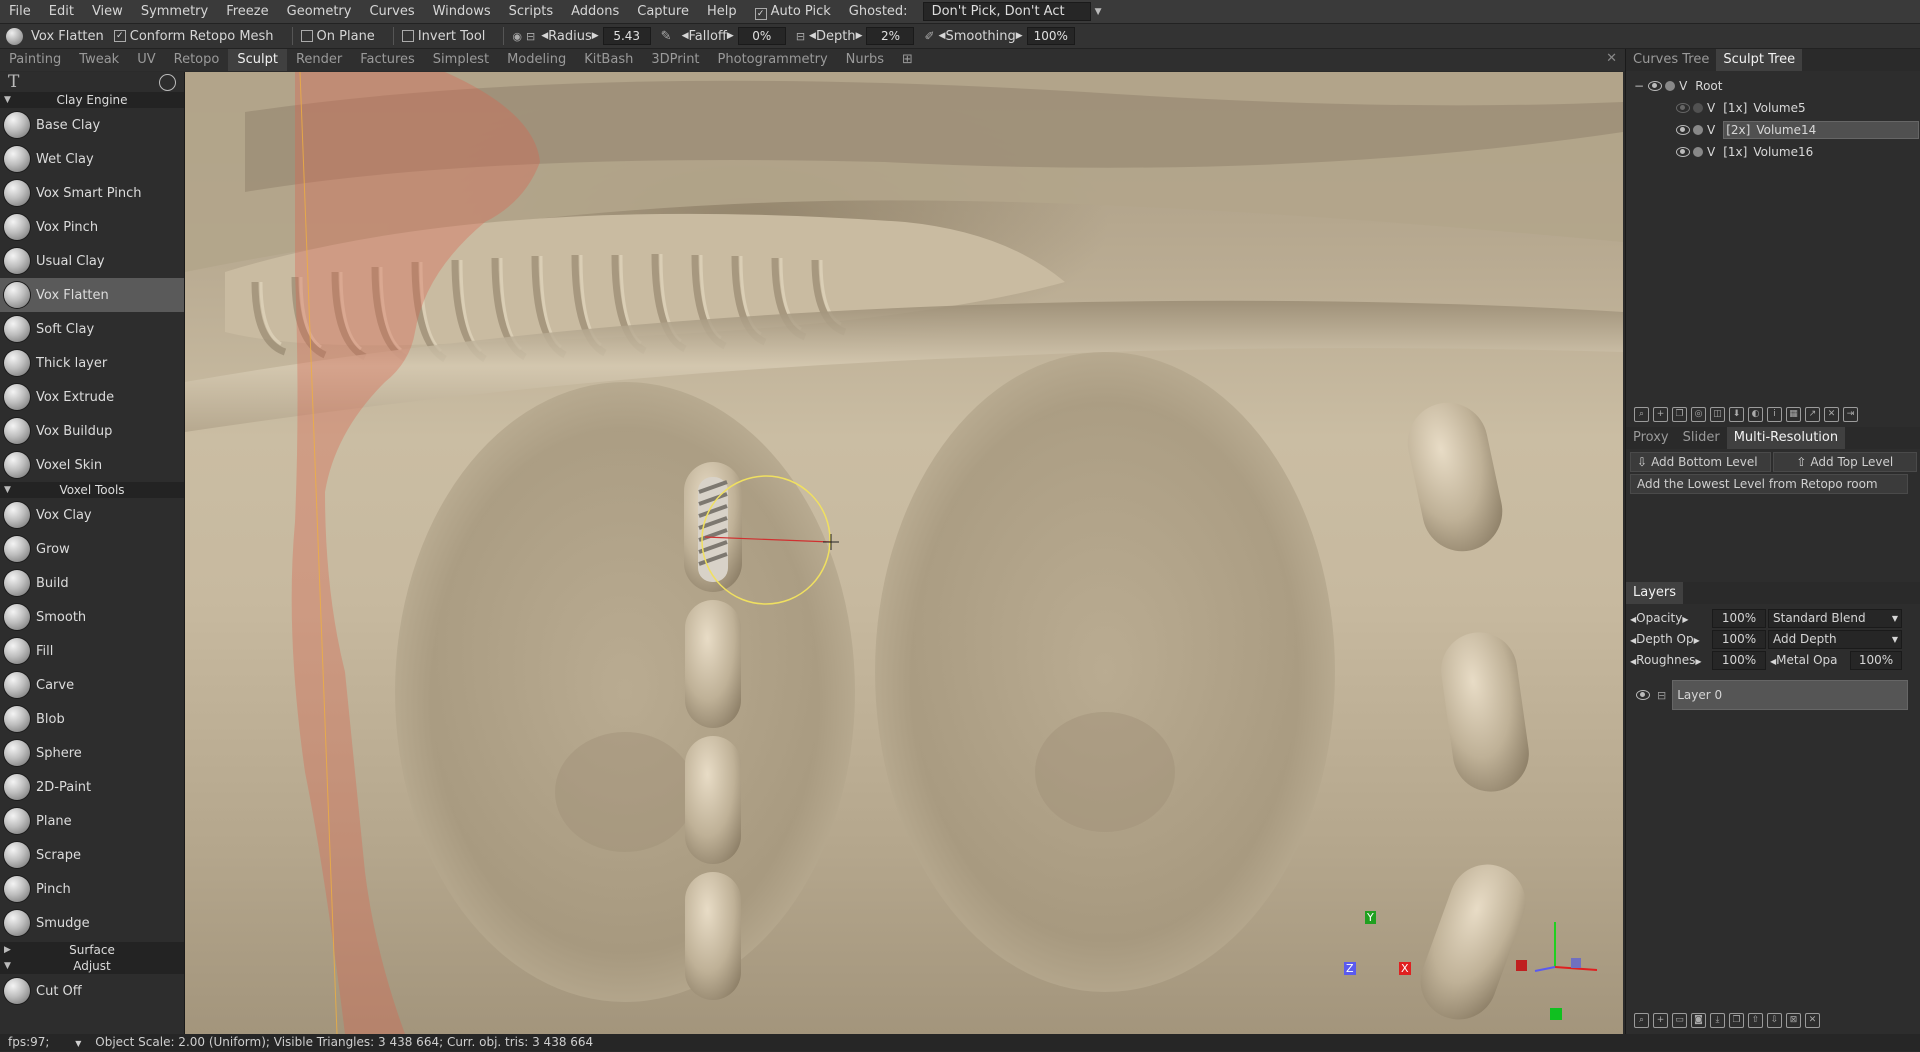 This screenshot has height=1052, width=1920. What do you see at coordinates (1671, 660) in the screenshot?
I see `roughness-slider-label: ◀Roughnes▶` at bounding box center [1671, 660].